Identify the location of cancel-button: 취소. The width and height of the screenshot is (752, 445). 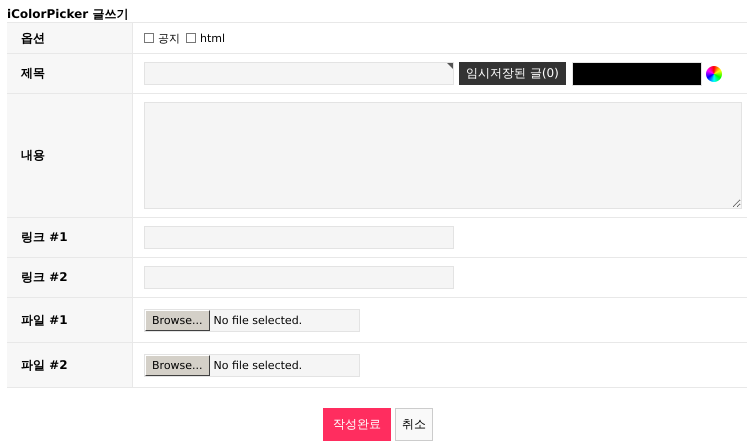
(414, 424).